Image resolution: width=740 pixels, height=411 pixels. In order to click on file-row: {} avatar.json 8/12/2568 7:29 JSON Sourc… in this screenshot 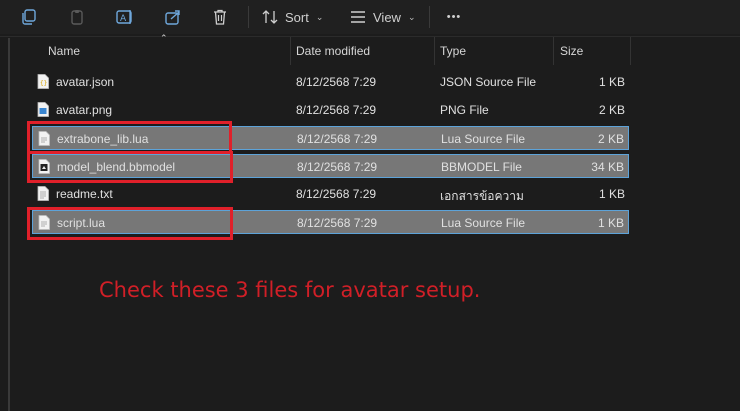, I will do `click(330, 82)`.